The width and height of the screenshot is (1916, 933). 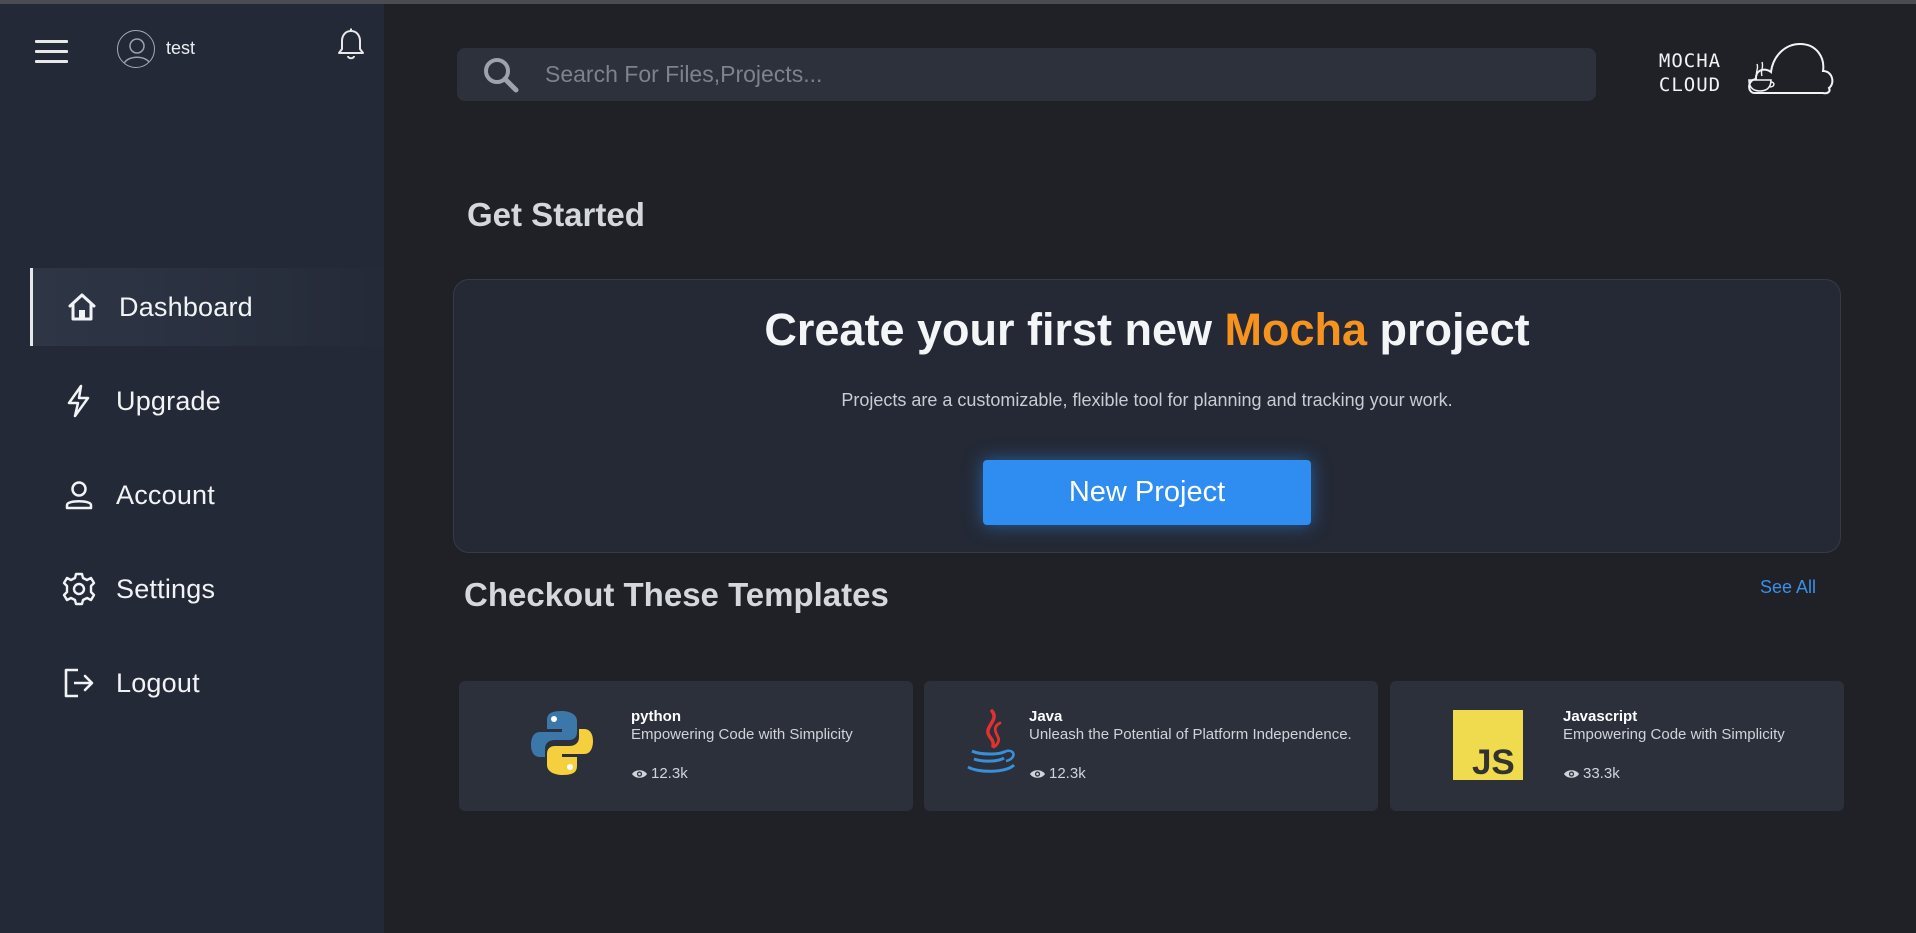 What do you see at coordinates (1296, 329) in the screenshot?
I see `hero-title-accent: Mocha` at bounding box center [1296, 329].